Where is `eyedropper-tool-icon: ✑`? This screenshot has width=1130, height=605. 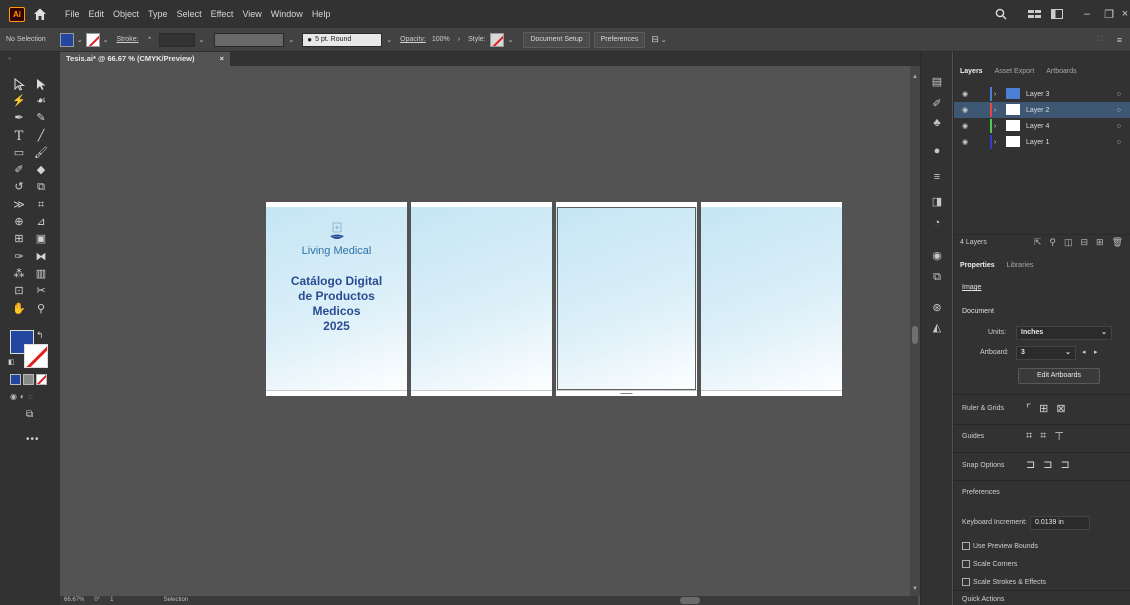 eyedropper-tool-icon: ✑ is located at coordinates (19, 257).